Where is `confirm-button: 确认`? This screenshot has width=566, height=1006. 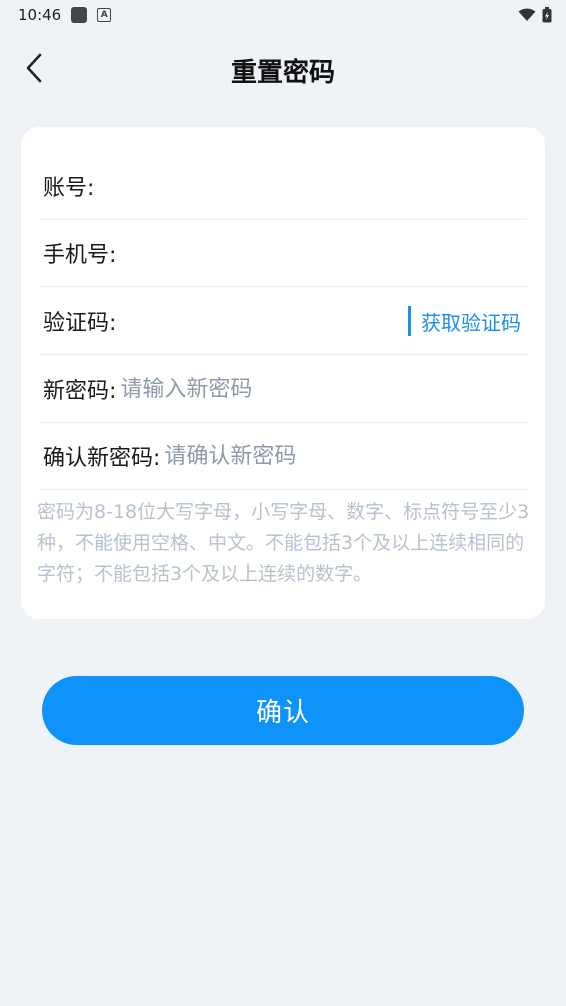
confirm-button: 确认 is located at coordinates (283, 710).